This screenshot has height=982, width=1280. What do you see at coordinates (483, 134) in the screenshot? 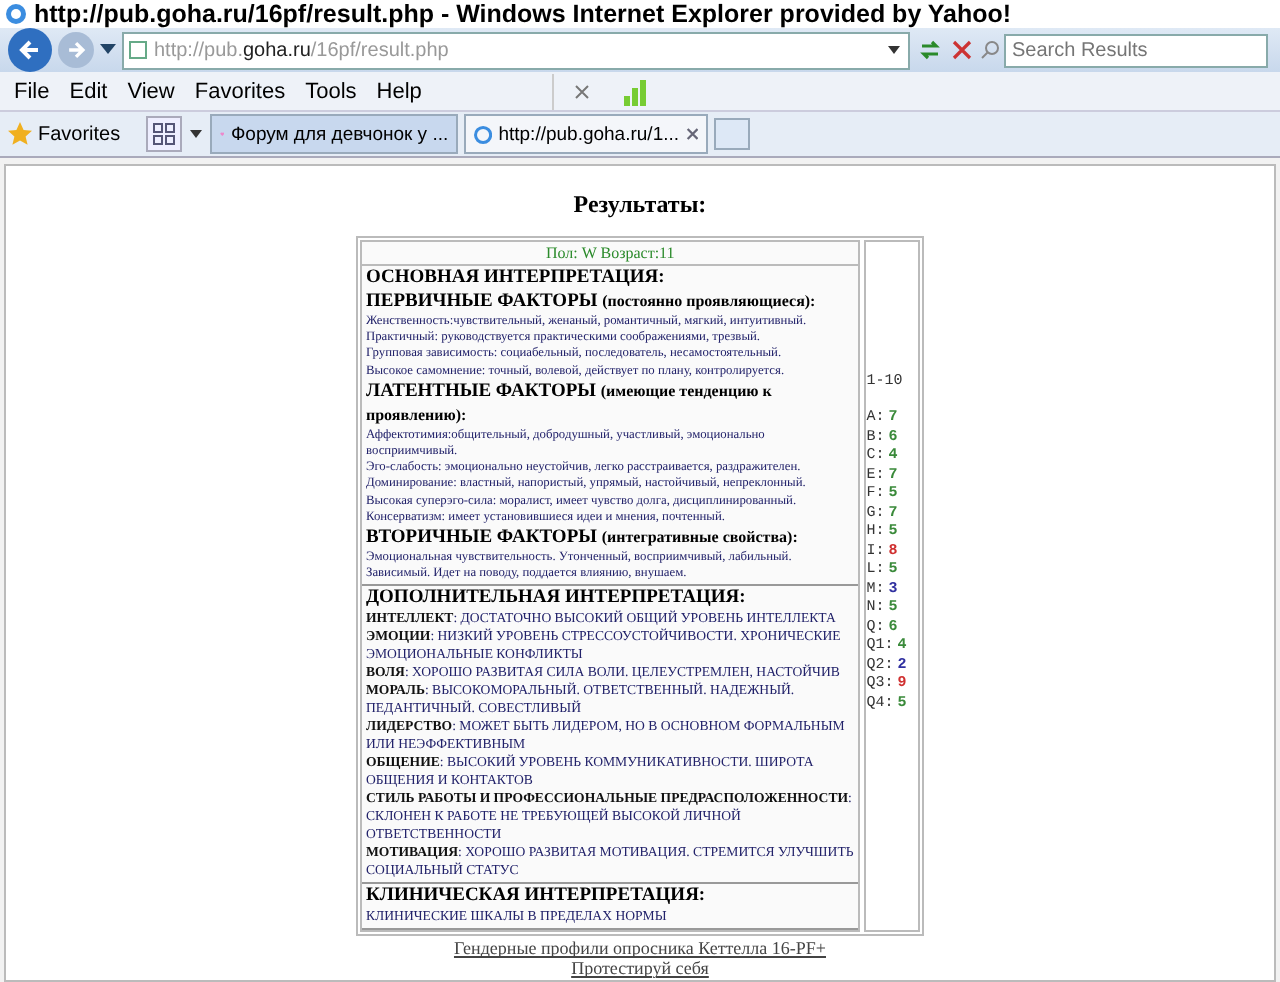
I see `browser-logo-icon` at bounding box center [483, 134].